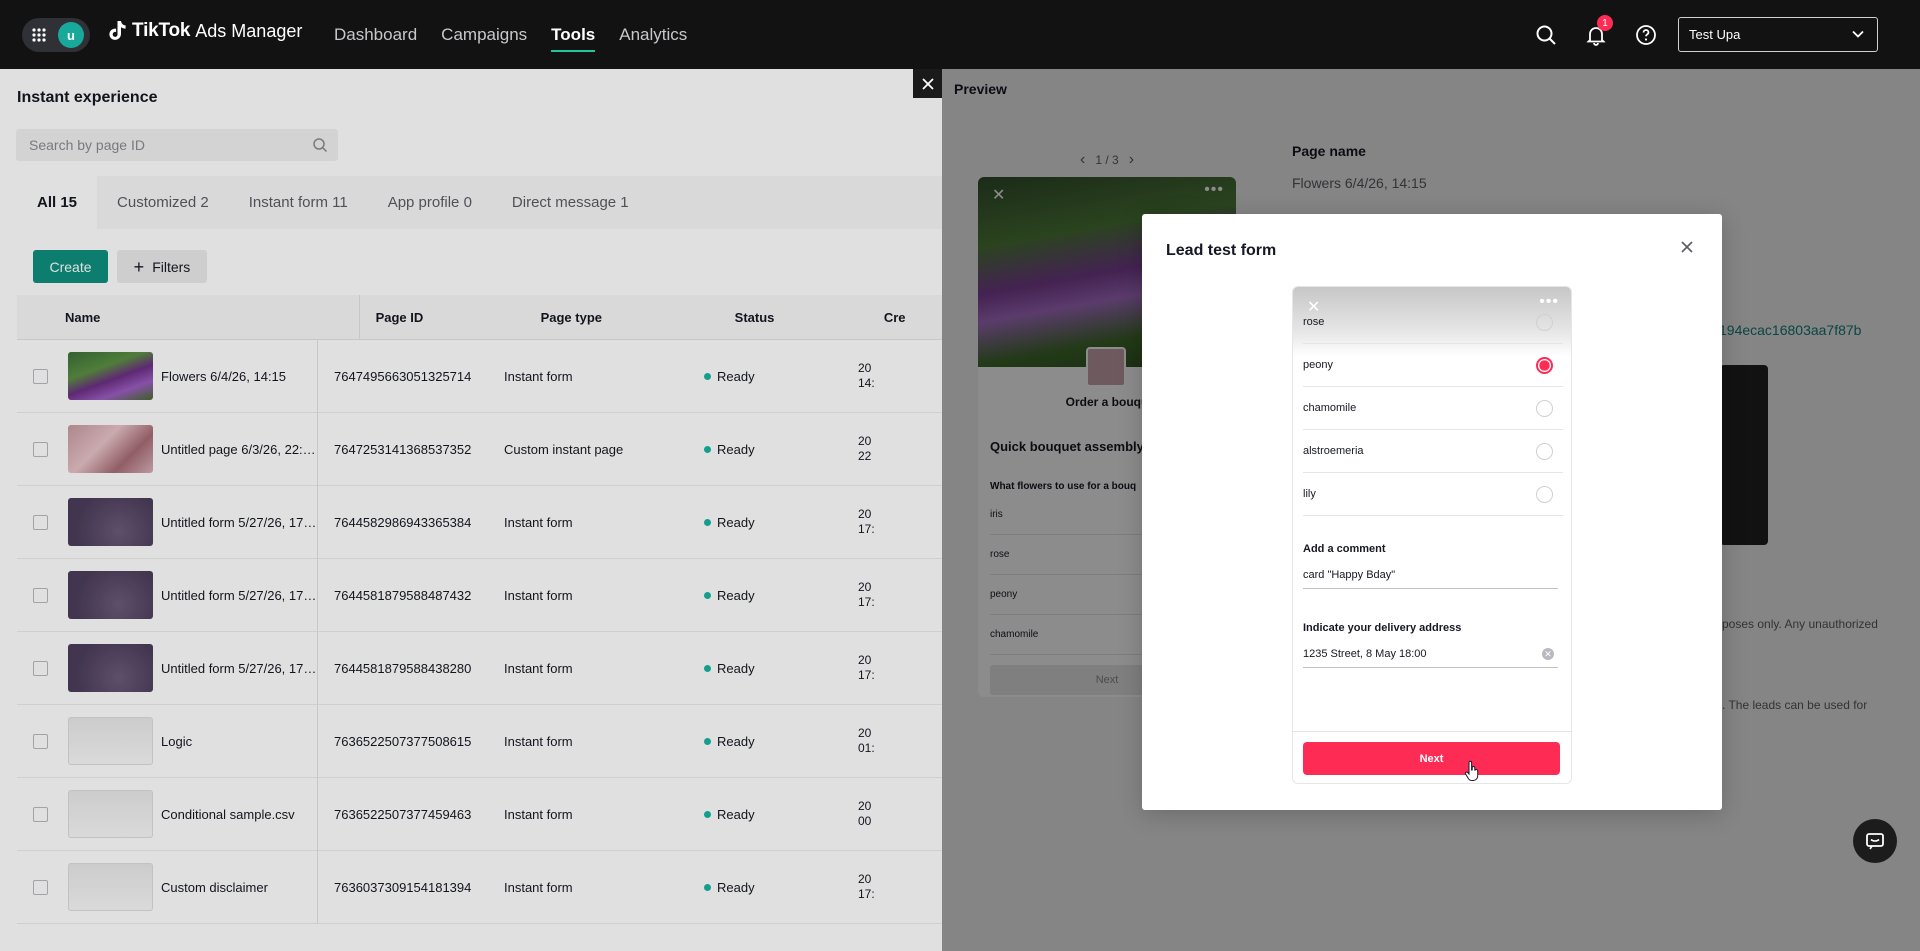  Describe the element at coordinates (1432, 731) in the screenshot. I see `form-footer-divider` at that location.